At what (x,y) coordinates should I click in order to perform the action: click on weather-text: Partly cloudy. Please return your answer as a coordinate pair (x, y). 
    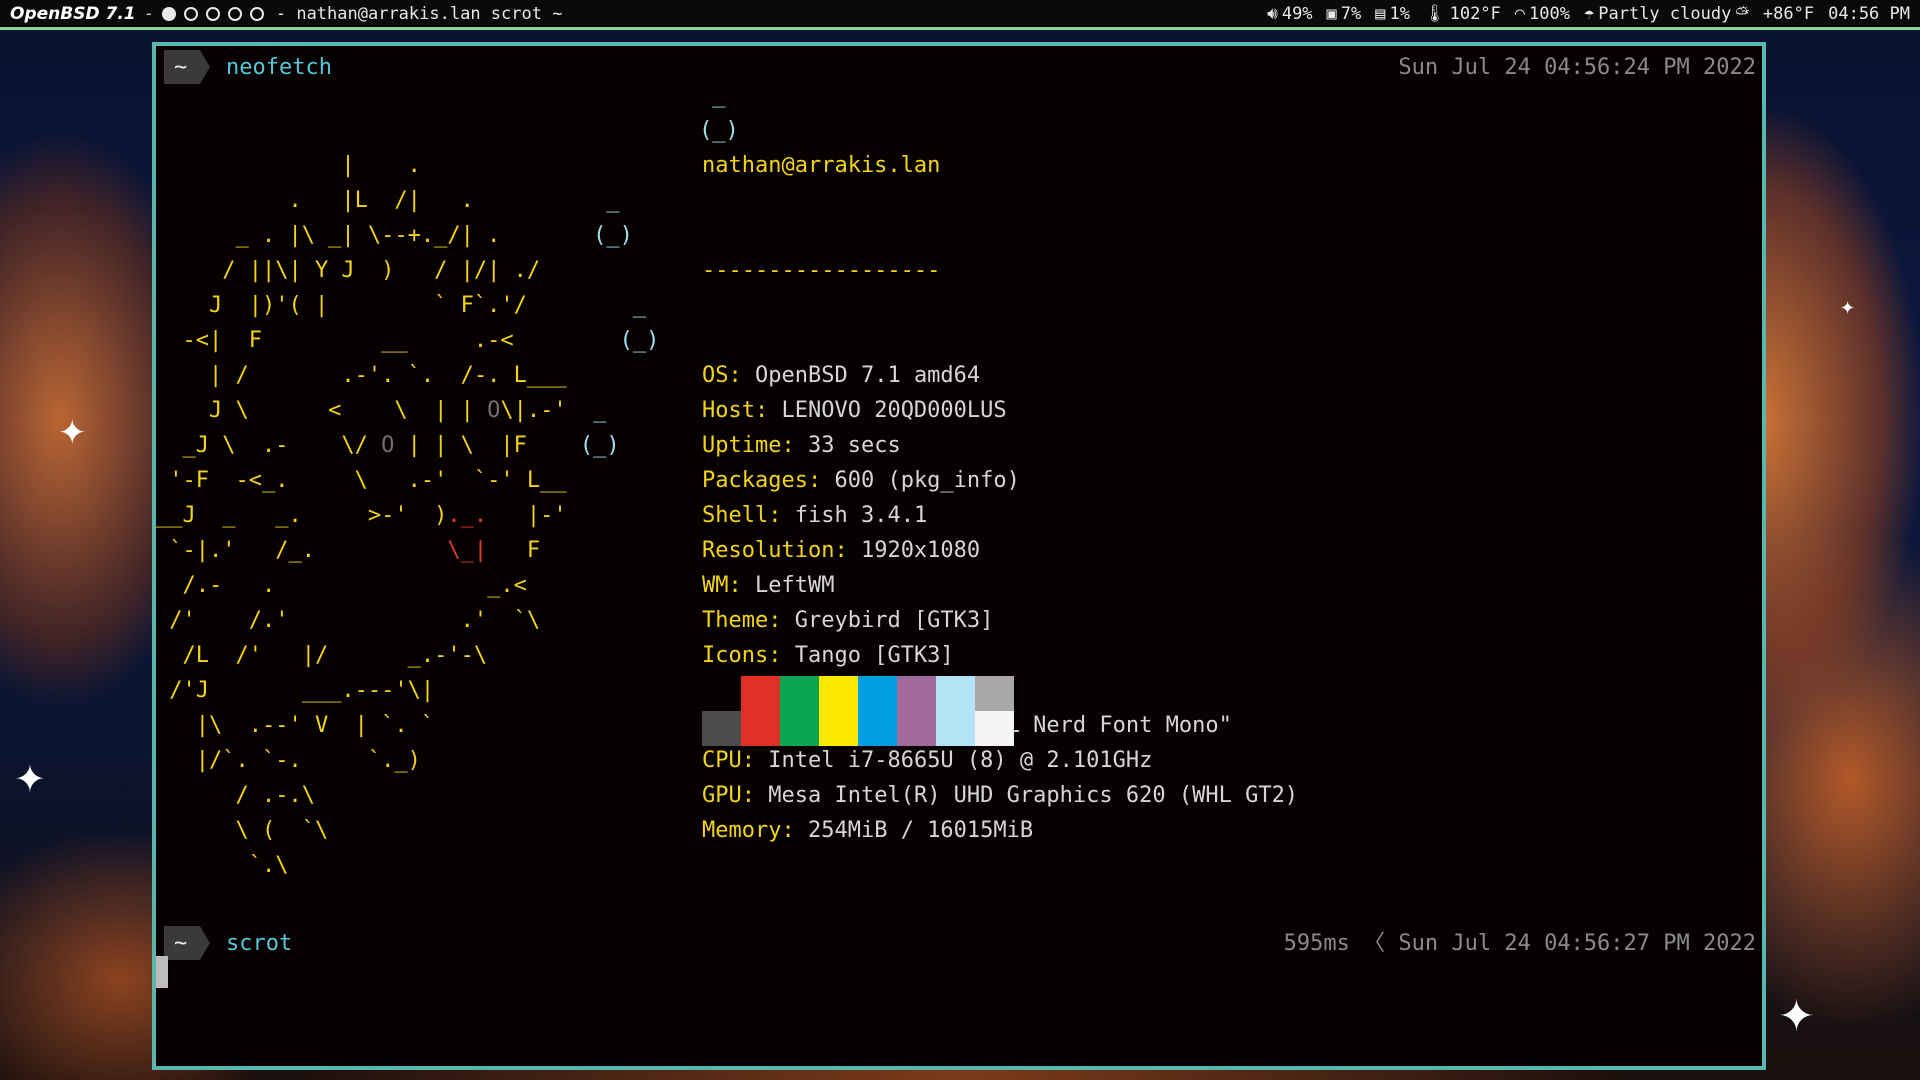
    Looking at the image, I should click on (1665, 13).